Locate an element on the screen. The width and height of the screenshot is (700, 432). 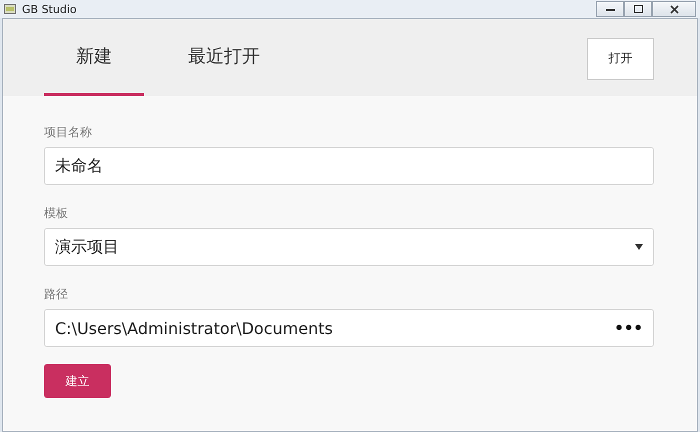
close-icon is located at coordinates (674, 9).